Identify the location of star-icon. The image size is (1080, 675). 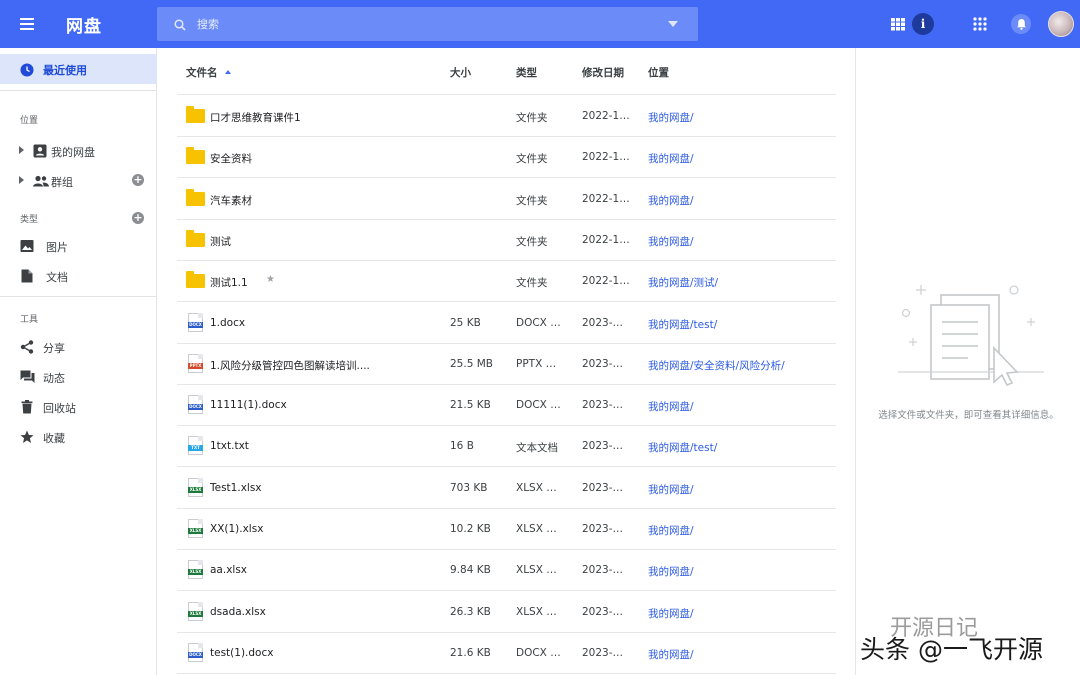
(27, 436).